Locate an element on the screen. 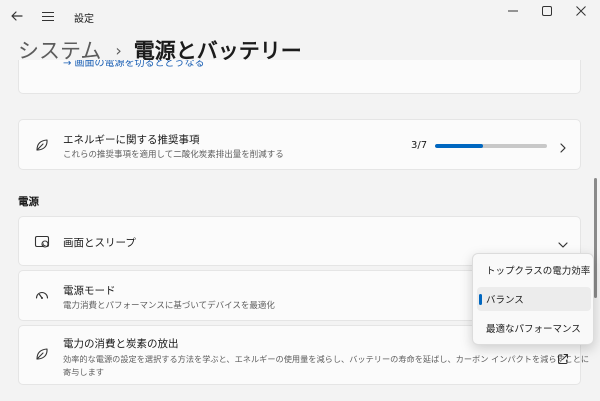 The height and width of the screenshot is (401, 600). app-title: 設定 is located at coordinates (84, 19).